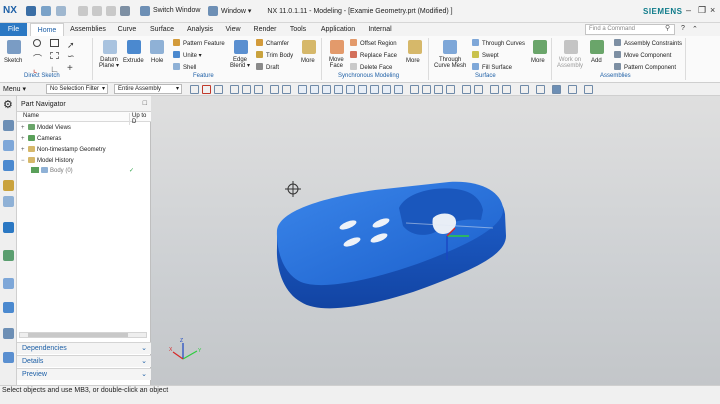  Describe the element at coordinates (588, 89) in the screenshot. I see `section-view-icon` at that location.